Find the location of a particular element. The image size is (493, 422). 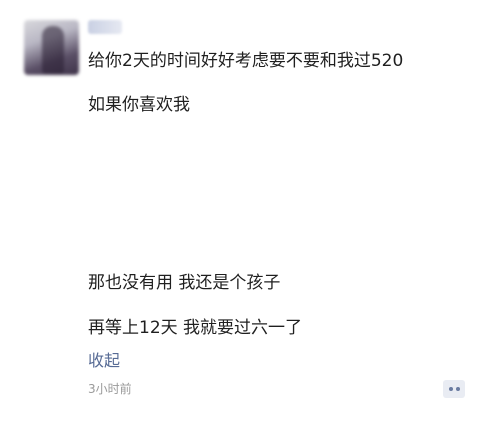

avatar is located at coordinates (51, 47).